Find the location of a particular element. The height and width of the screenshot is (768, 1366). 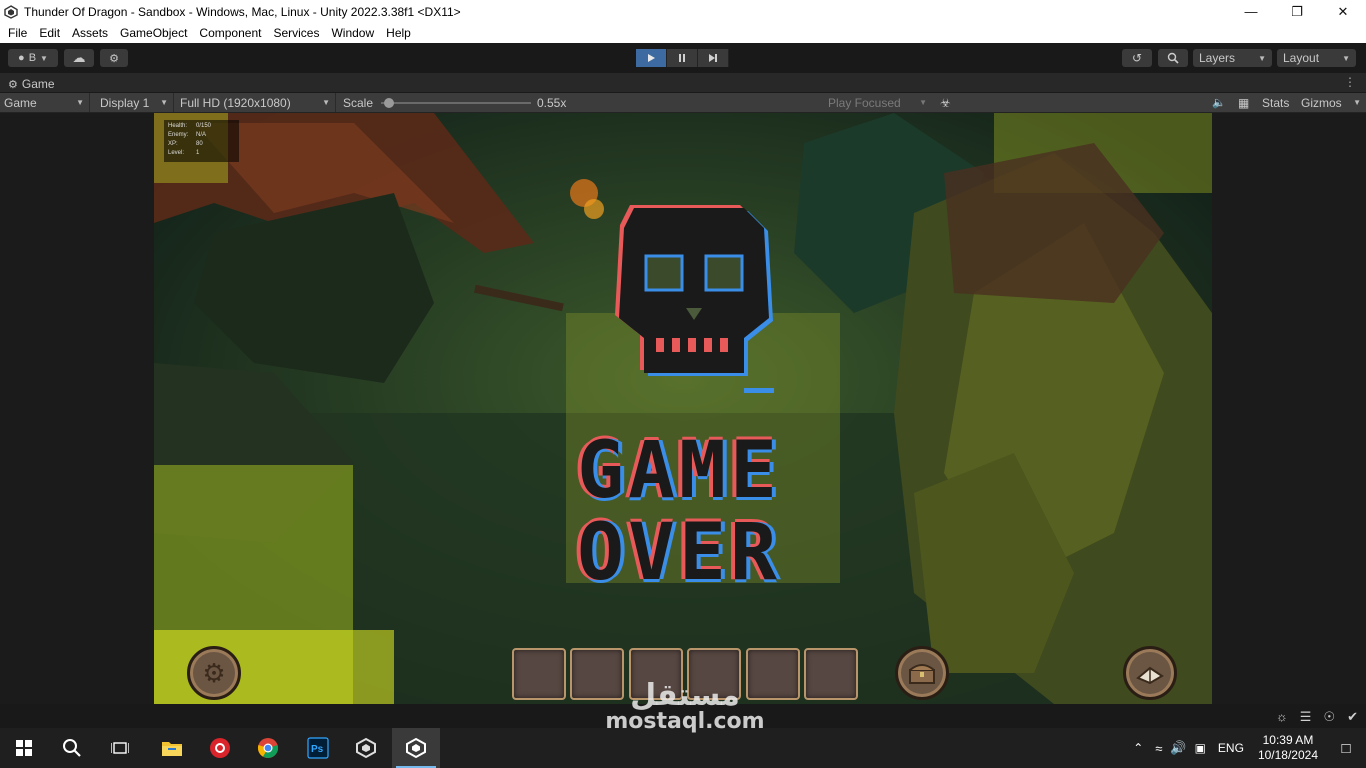

speaker-icon: 🔈 is located at coordinates (1219, 103).